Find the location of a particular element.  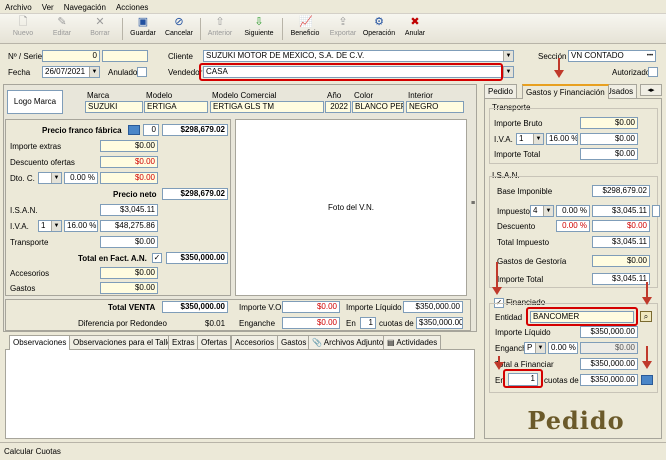

tab-actividades: ▤ Actividades is located at coordinates (412, 342).